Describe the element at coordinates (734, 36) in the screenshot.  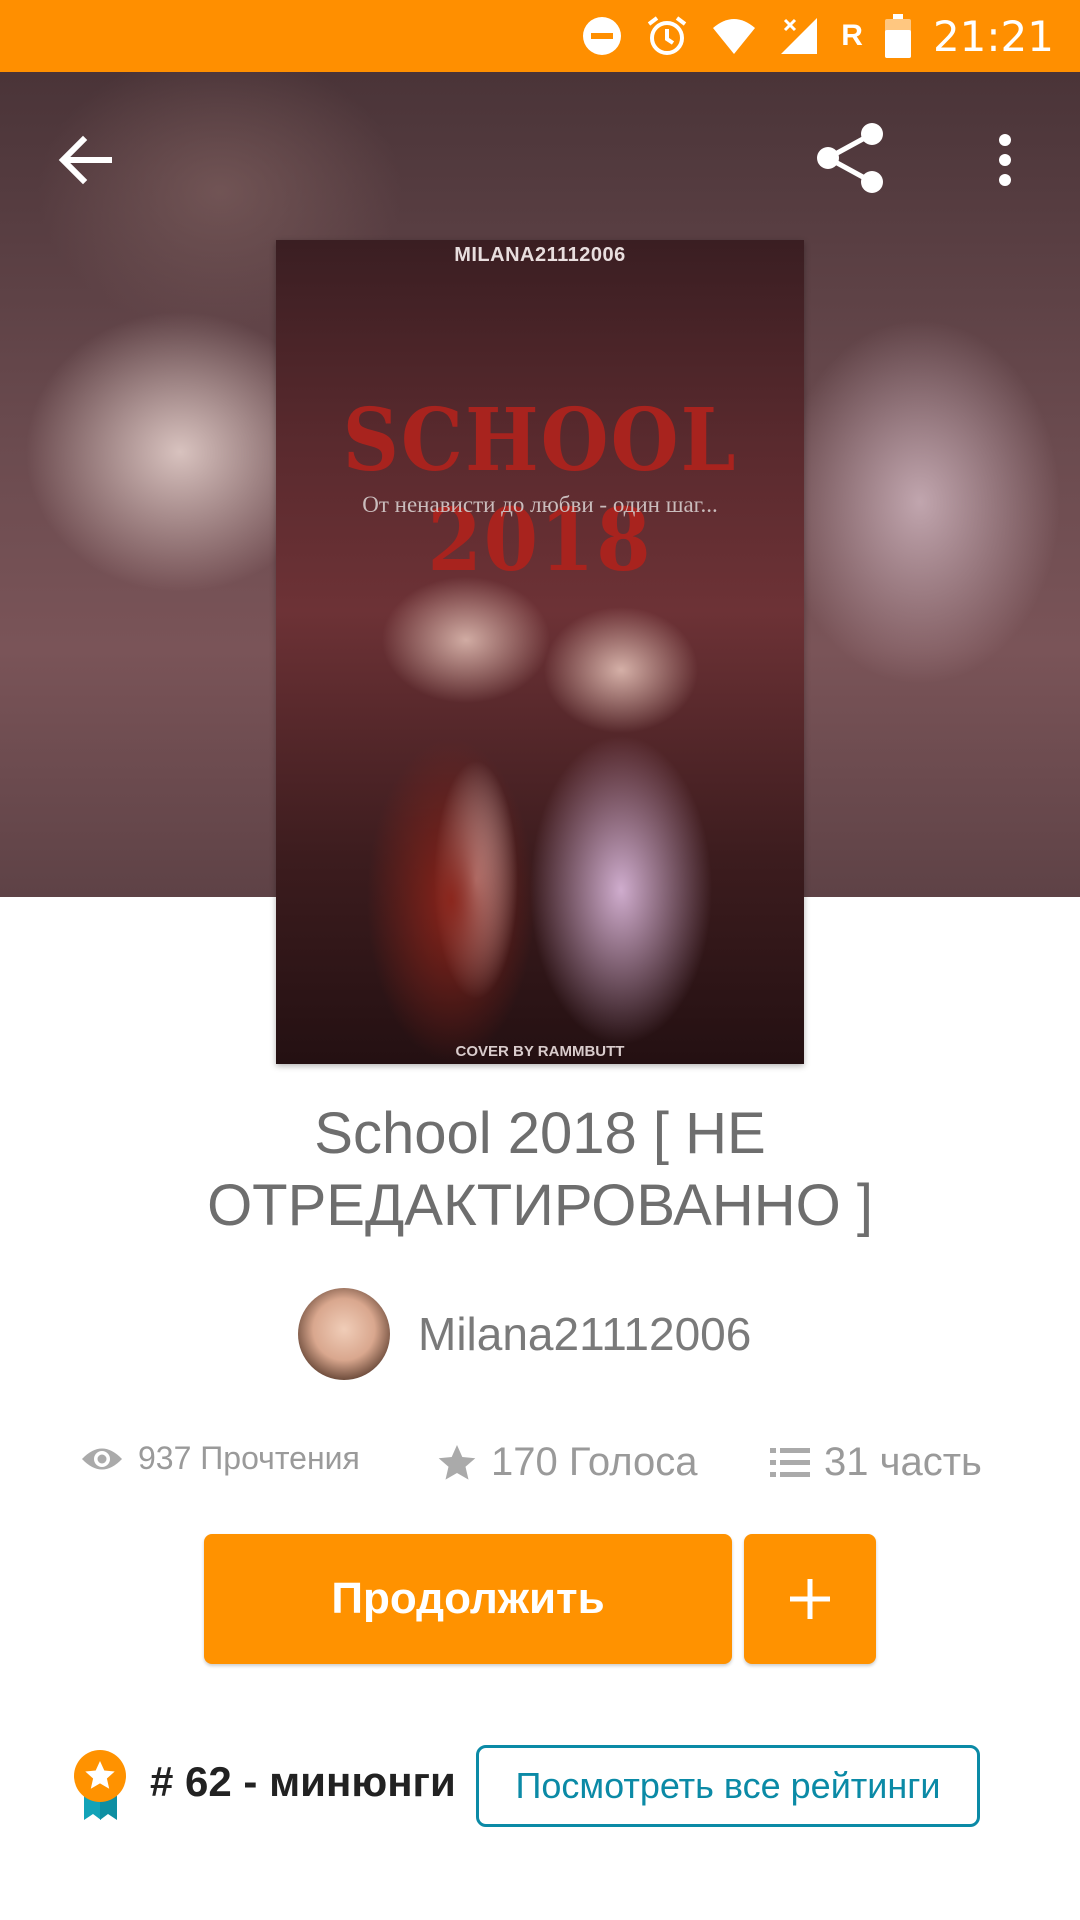
I see `wifi-icon` at that location.